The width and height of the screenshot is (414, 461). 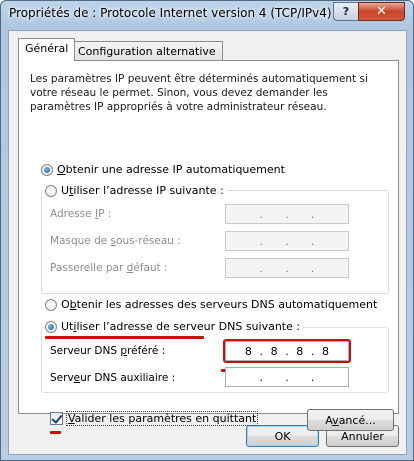 I want to click on tab-alternate-label: Configuration alternative, so click(x=147, y=51).